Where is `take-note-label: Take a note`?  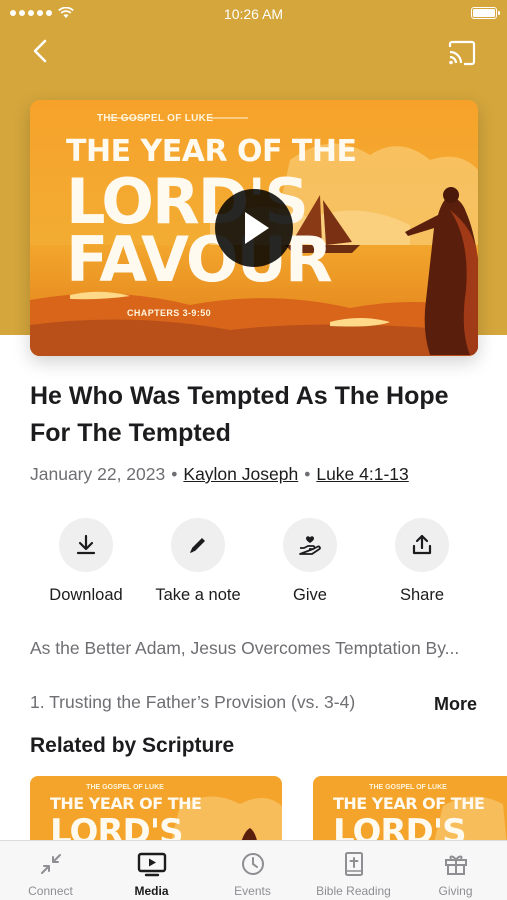 take-note-label: Take a note is located at coordinates (198, 595).